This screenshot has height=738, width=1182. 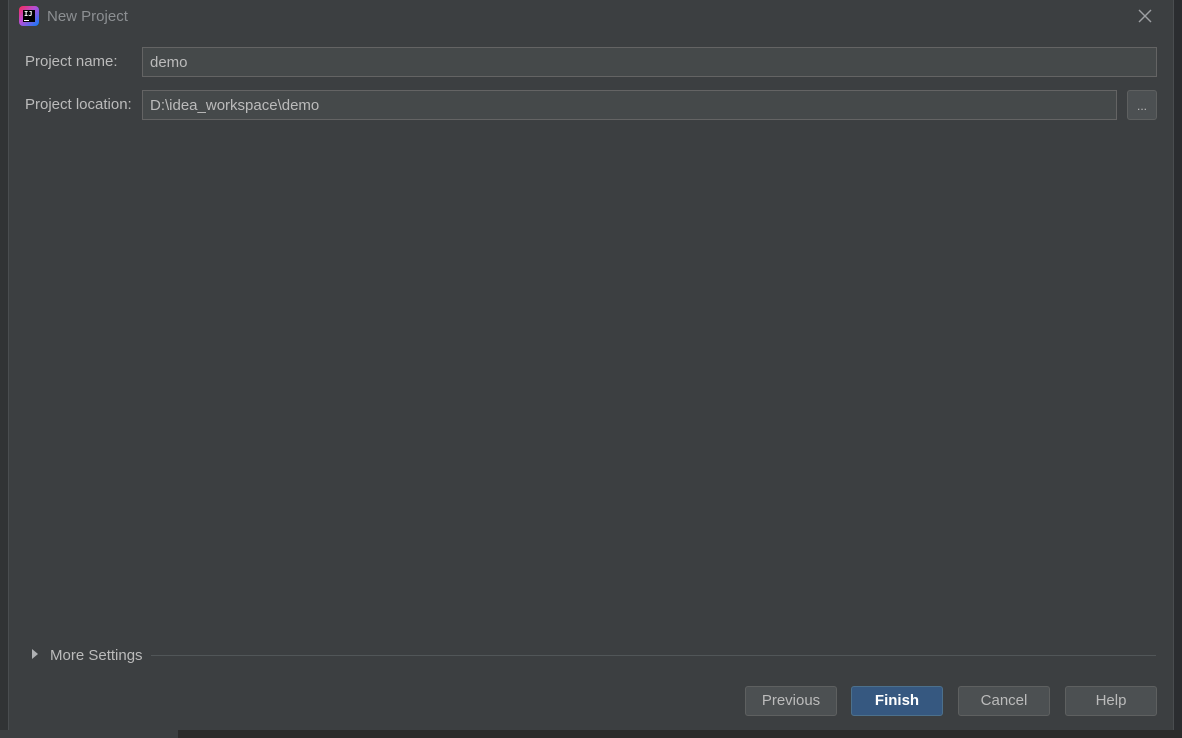 I want to click on background-left-edge, so click(x=4, y=369).